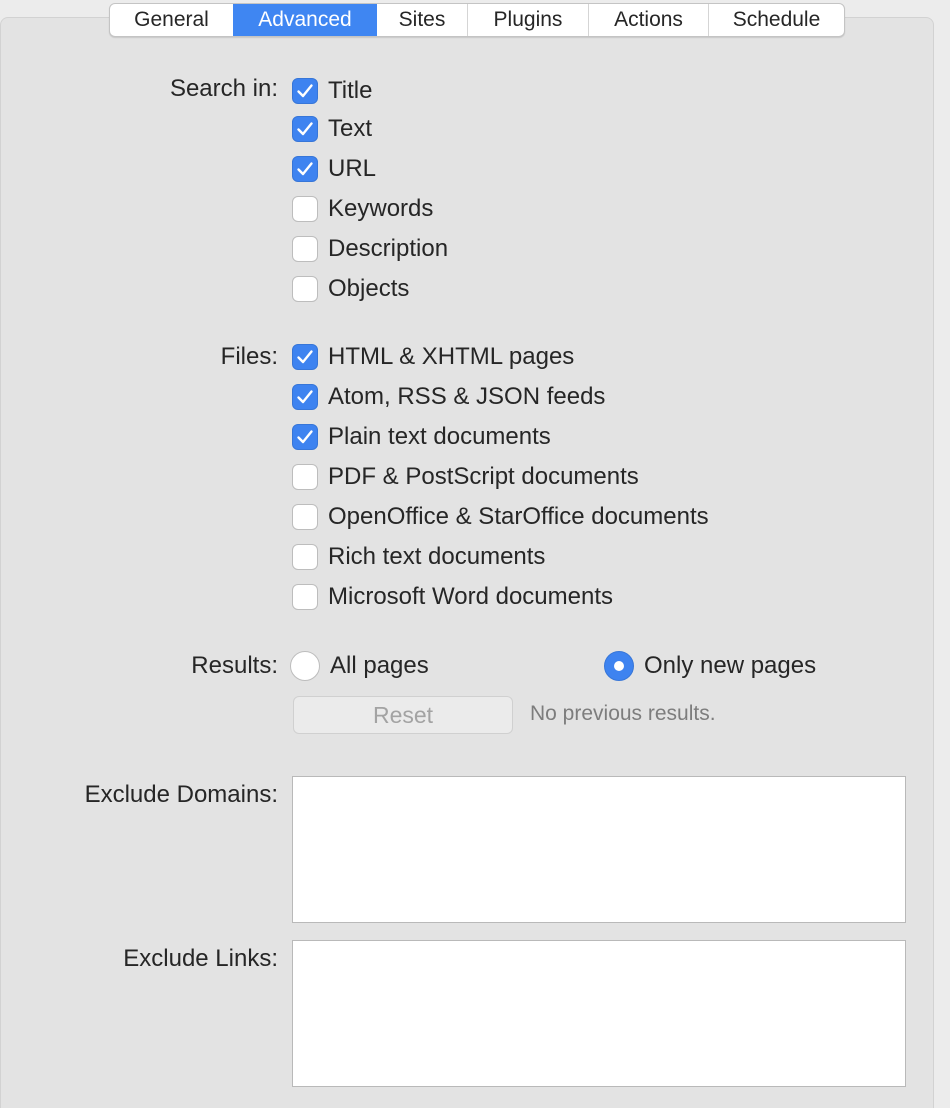  Describe the element at coordinates (223, 88) in the screenshot. I see `search-in-label: Search in:` at that location.